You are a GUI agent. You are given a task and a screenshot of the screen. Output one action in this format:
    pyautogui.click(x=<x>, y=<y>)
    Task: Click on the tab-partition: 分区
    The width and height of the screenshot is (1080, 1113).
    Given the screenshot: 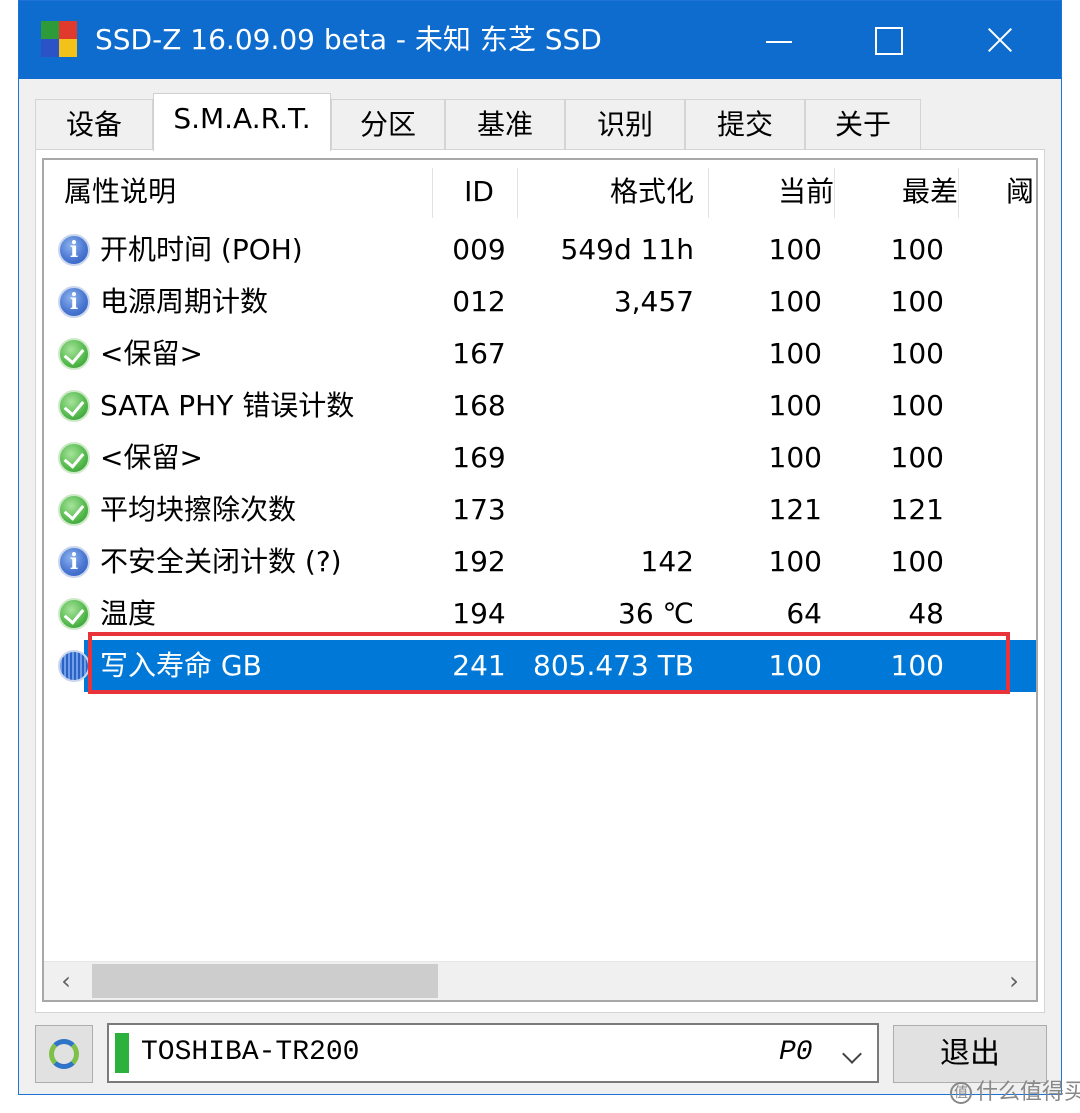 What is the action you would take?
    pyautogui.click(x=388, y=124)
    